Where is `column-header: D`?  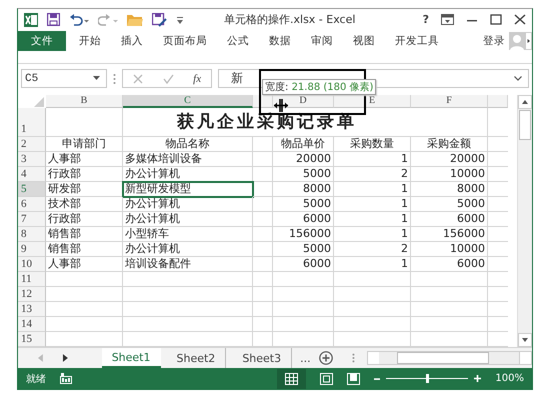 column-header: D is located at coordinates (303, 101).